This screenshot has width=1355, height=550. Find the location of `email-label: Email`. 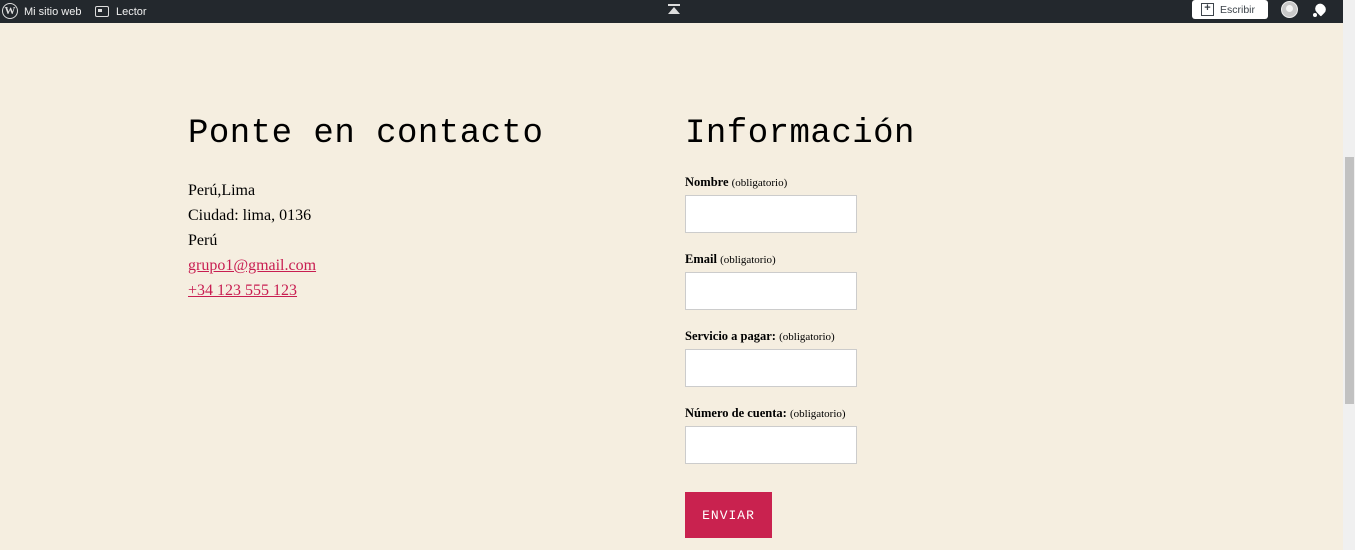

email-label: Email is located at coordinates (701, 259).